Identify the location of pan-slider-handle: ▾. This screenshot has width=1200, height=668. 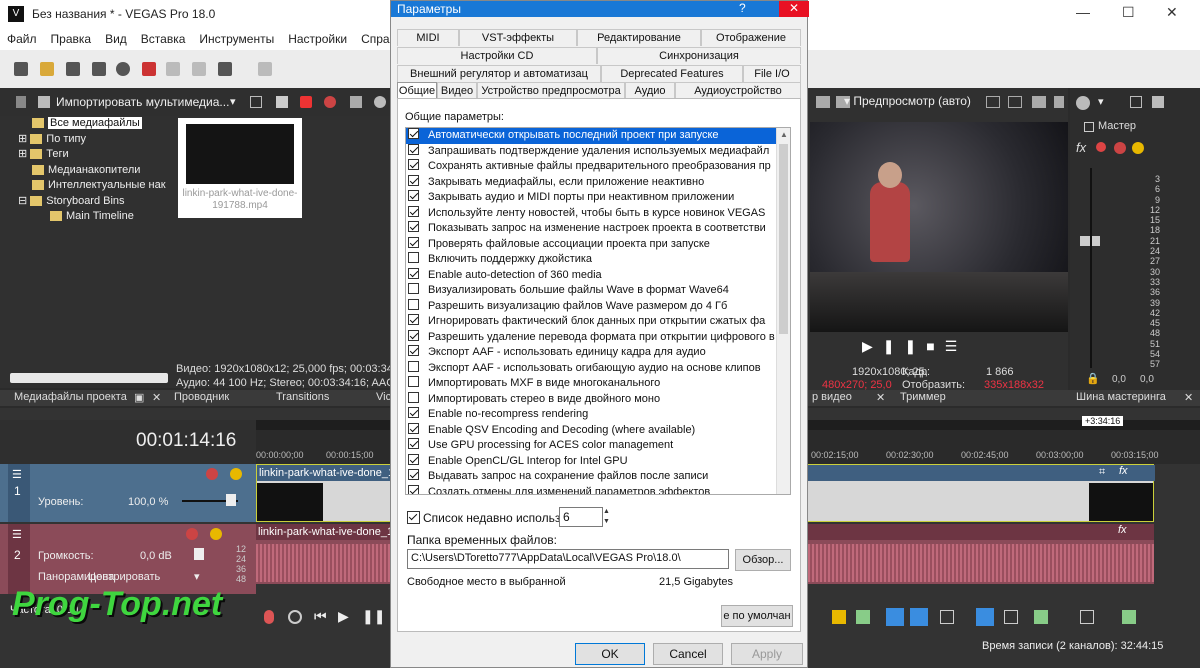
(197, 576).